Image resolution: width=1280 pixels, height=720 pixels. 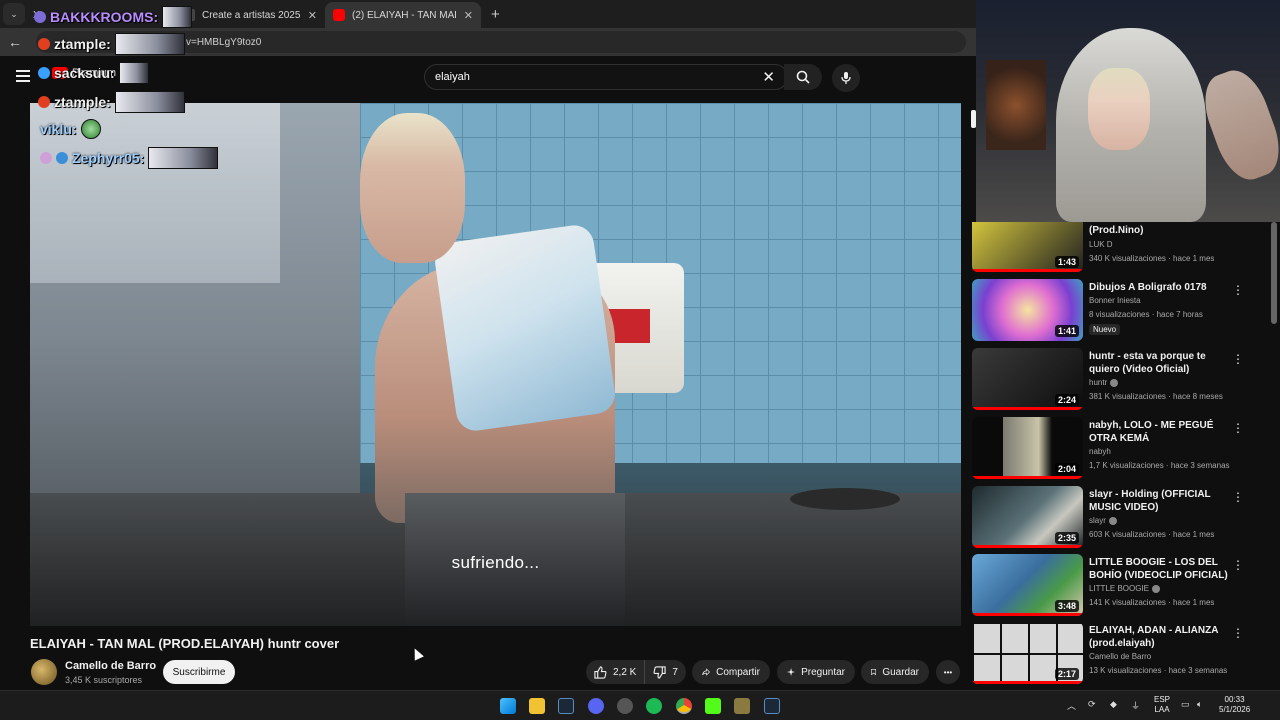 I want to click on sparkle-icon, so click(x=791, y=672).